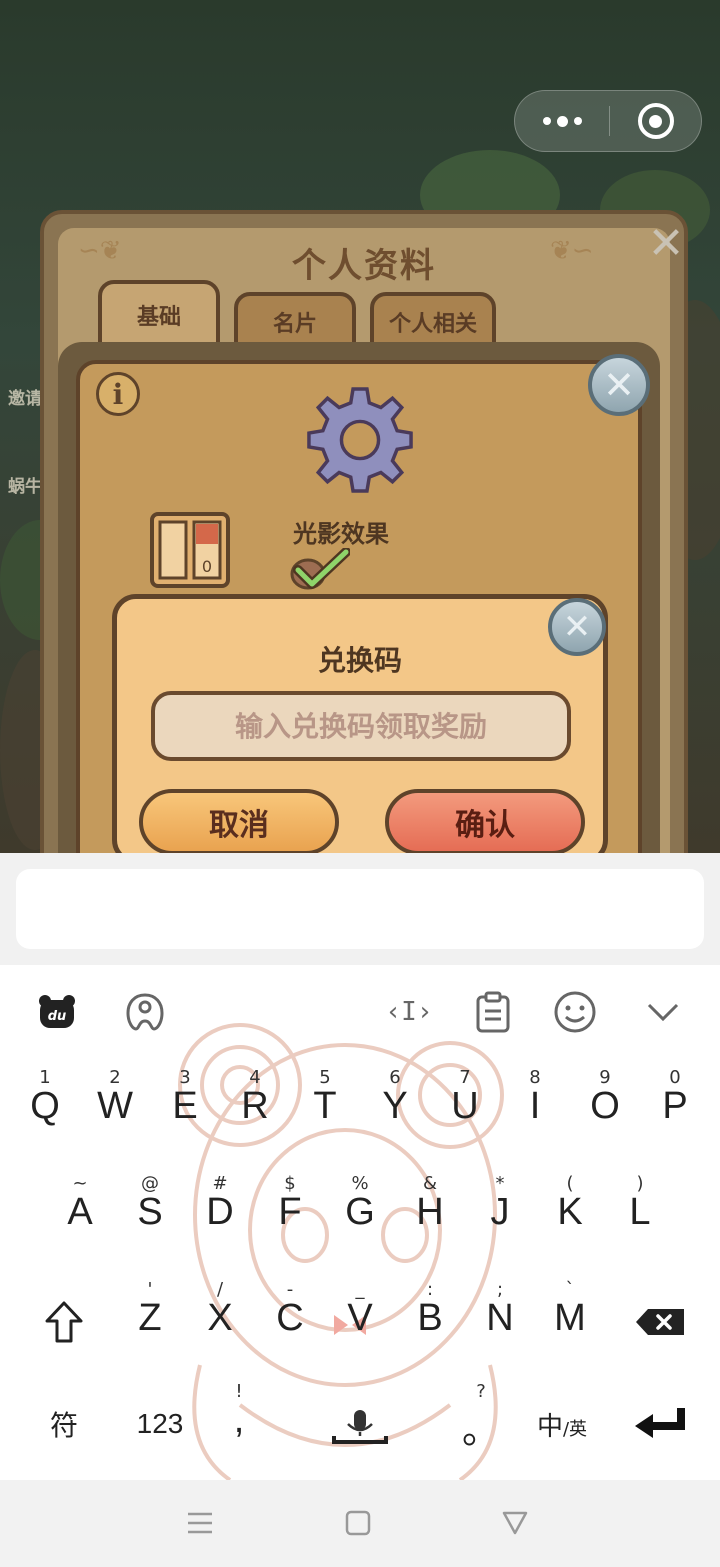 The image size is (720, 1567). What do you see at coordinates (115, 1110) in the screenshot?
I see `key-w: 2W` at bounding box center [115, 1110].